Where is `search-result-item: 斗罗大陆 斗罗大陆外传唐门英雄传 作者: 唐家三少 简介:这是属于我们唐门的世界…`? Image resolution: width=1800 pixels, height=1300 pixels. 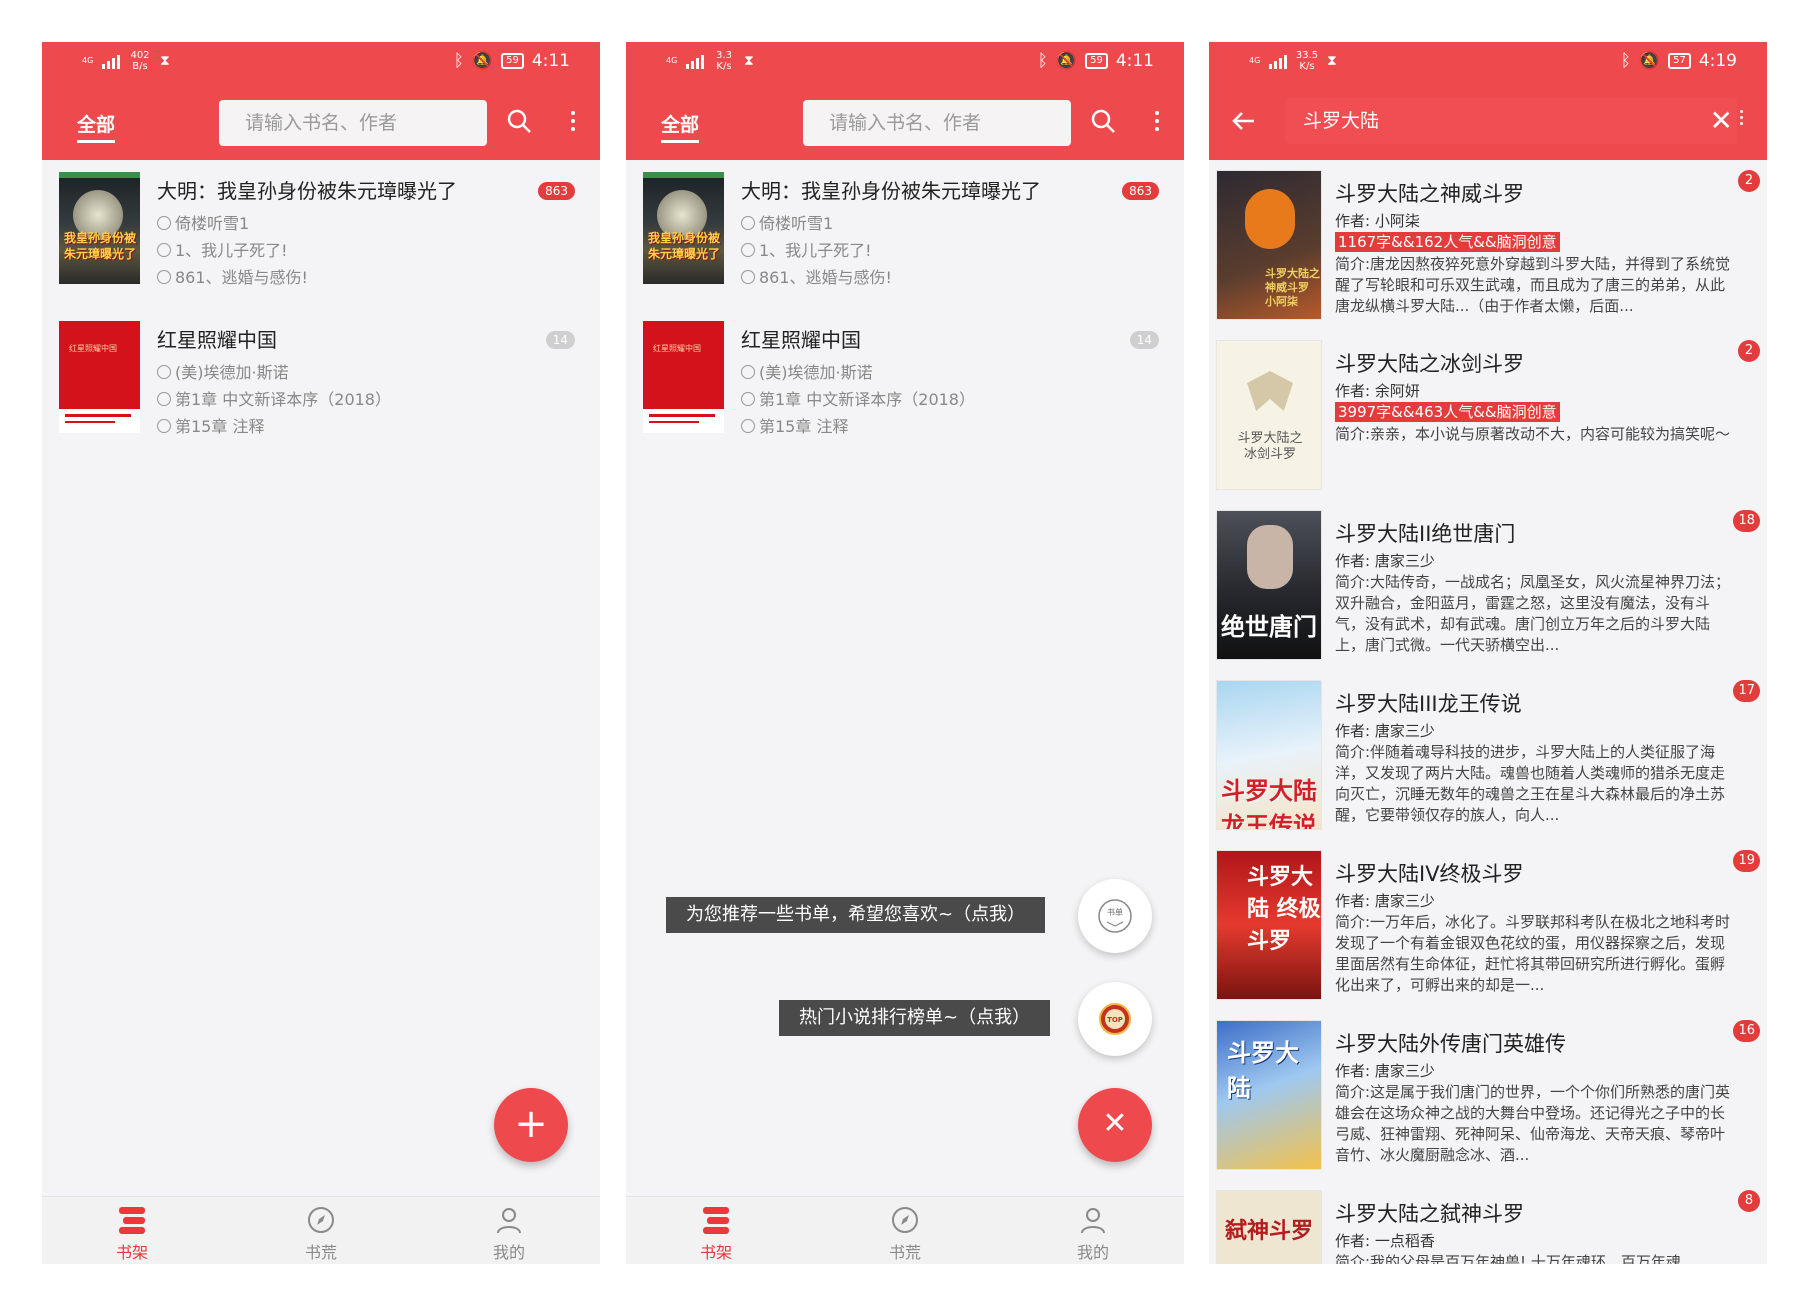 search-result-item: 斗罗大陆 斗罗大陆外传唐门英雄传 作者: 唐家三少 简介:这是属于我们唐门的世界… is located at coordinates (1488, 1095).